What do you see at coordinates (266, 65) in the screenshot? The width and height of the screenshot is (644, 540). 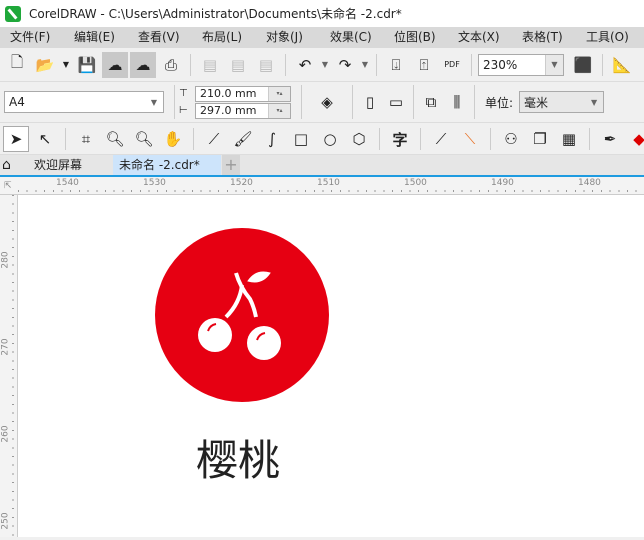 I see `paste-icon: ▤` at bounding box center [266, 65].